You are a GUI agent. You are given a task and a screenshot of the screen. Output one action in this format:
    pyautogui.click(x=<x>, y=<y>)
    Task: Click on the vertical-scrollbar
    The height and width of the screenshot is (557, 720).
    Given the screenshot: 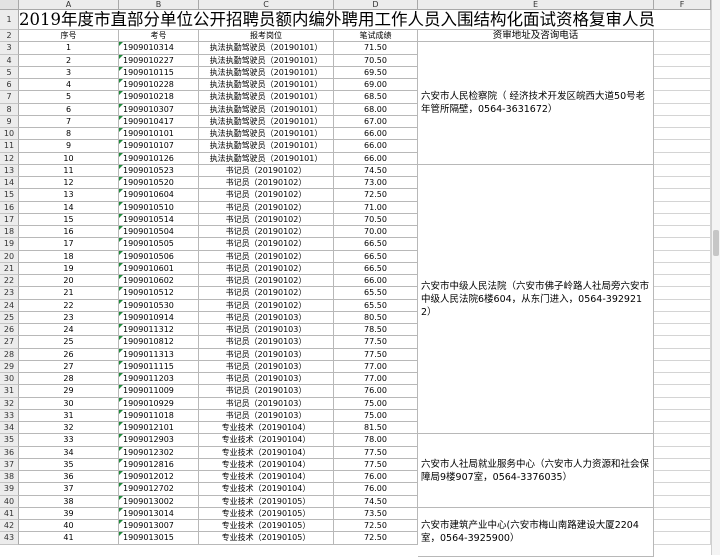 What is the action you would take?
    pyautogui.click(x=715, y=277)
    